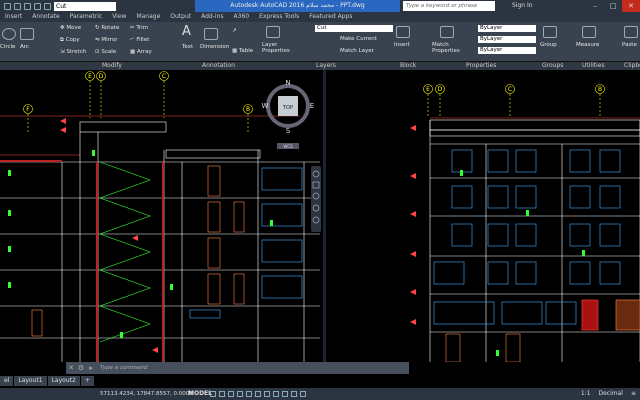 This screenshot has width=640, height=400. I want to click on viewcube: TOP N S W E WCS, so click(288, 114).